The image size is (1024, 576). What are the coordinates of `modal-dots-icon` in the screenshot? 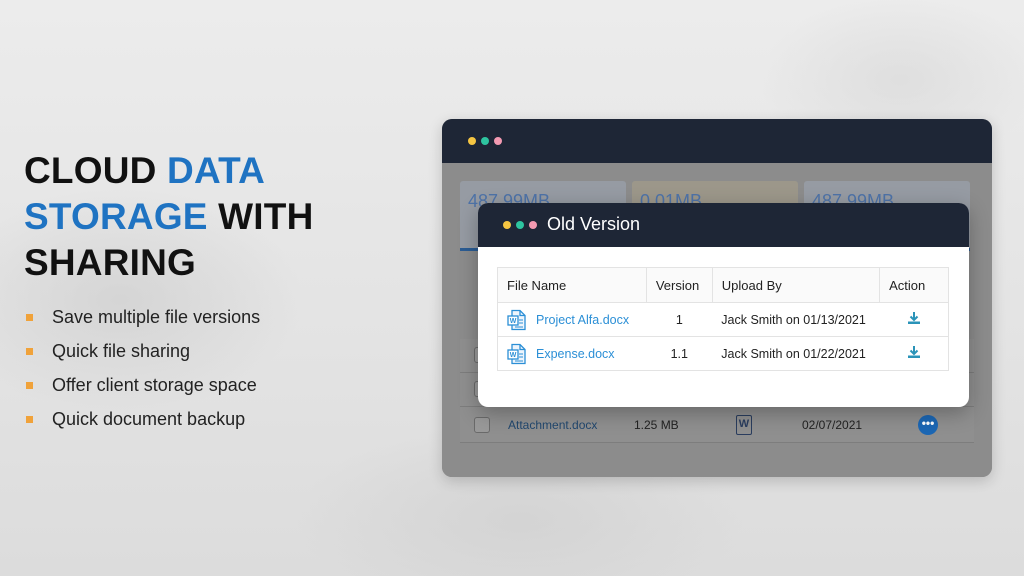 It's located at (520, 225).